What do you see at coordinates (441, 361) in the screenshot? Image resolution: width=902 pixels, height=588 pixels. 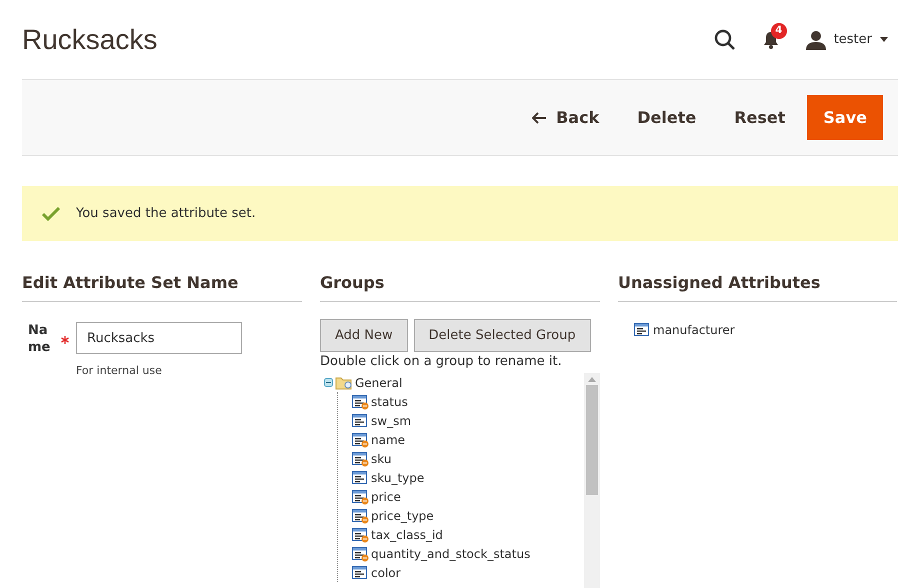 I see `hint-text: Double click on a group to rename it.` at bounding box center [441, 361].